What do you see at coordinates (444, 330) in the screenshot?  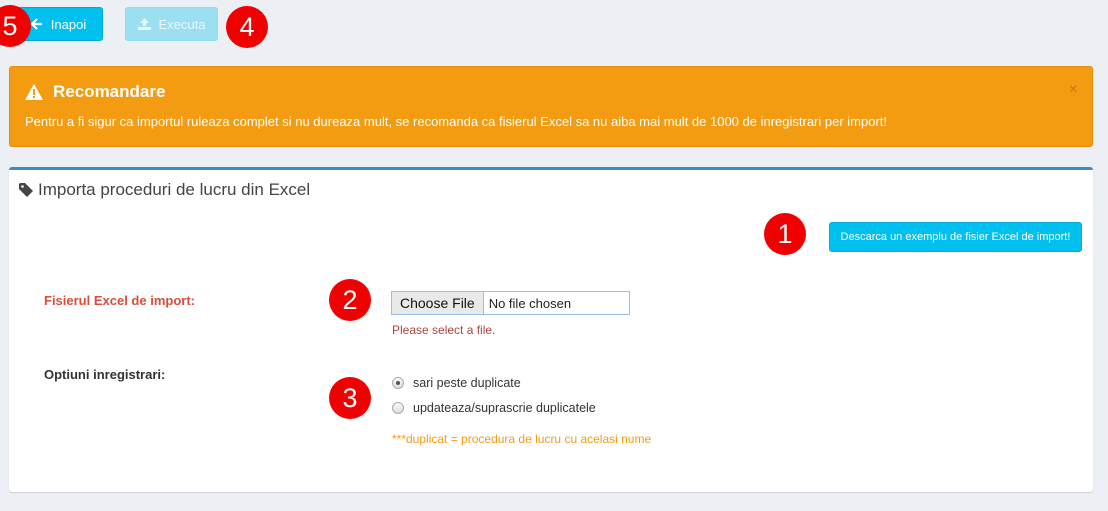 I see `file-error-message: Please select a file.` at bounding box center [444, 330].